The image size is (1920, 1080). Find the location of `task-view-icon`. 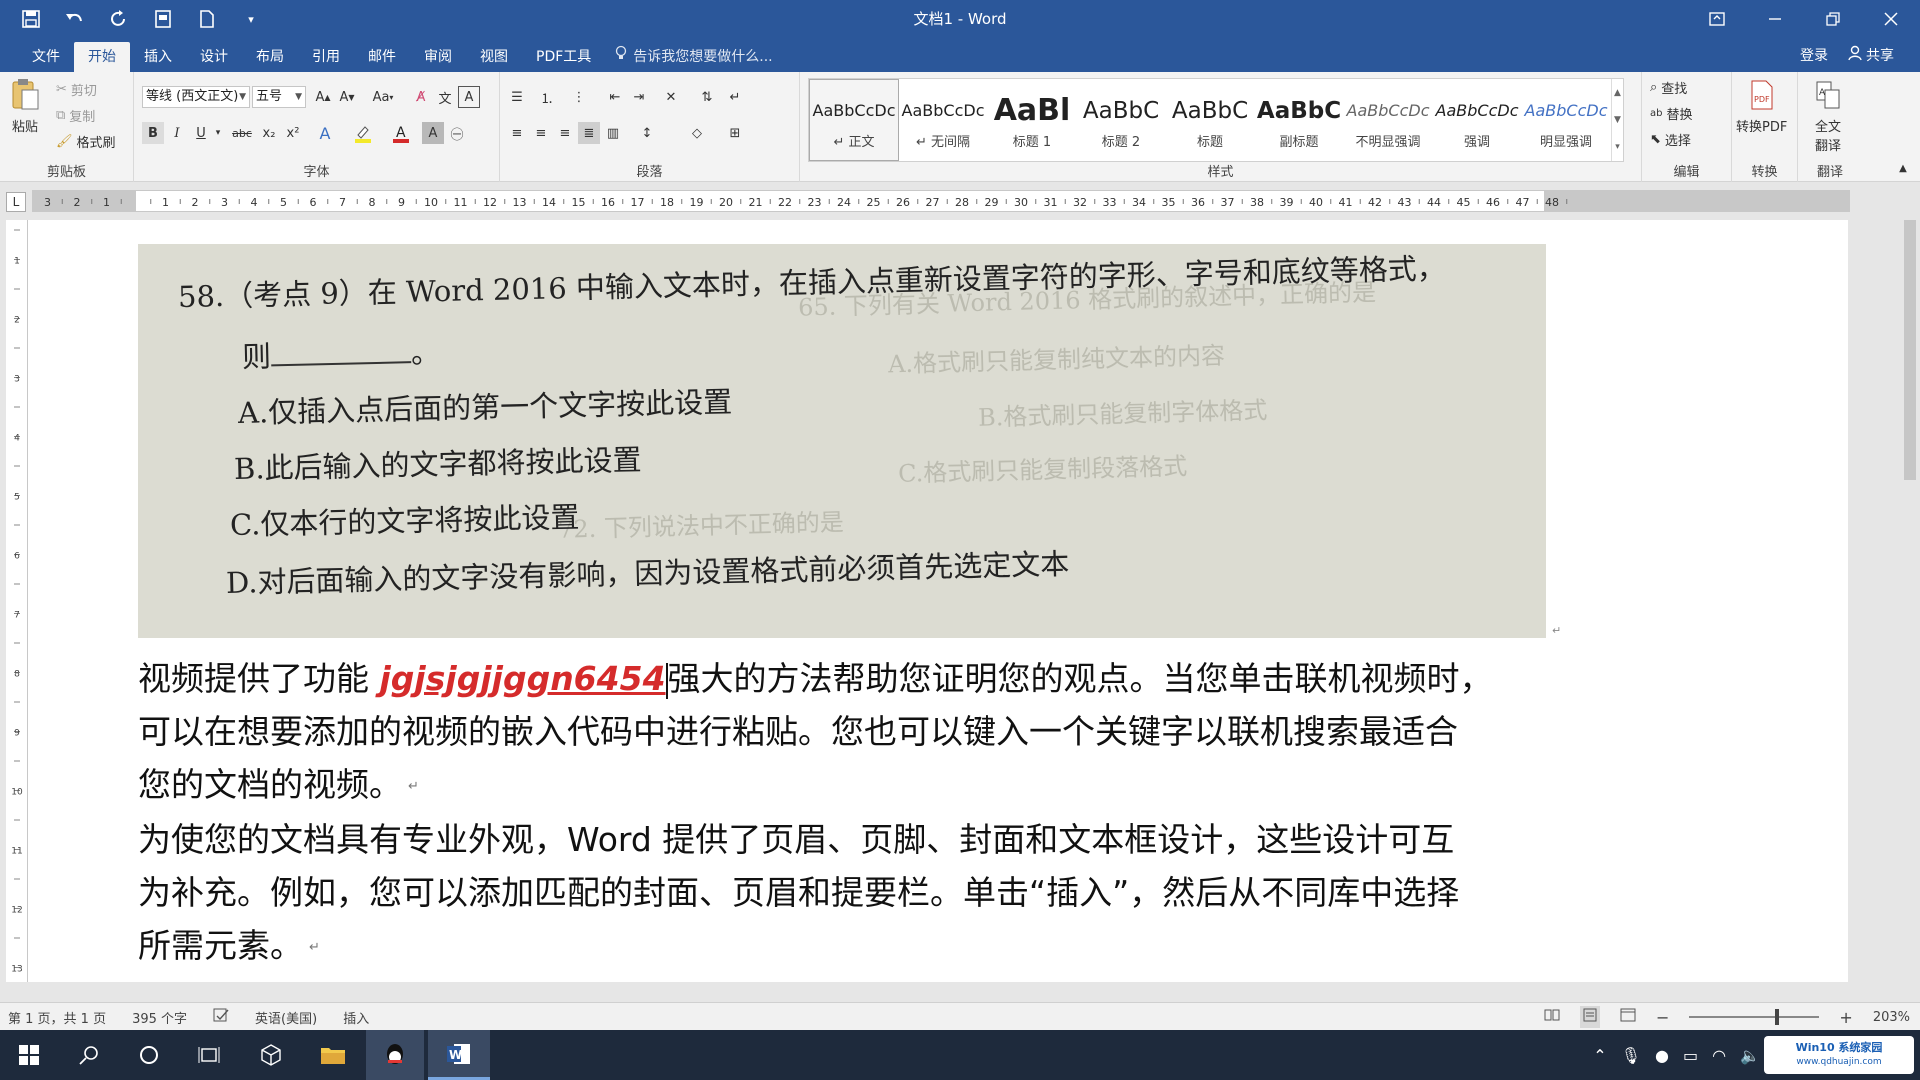

task-view-icon is located at coordinates (209, 1055).